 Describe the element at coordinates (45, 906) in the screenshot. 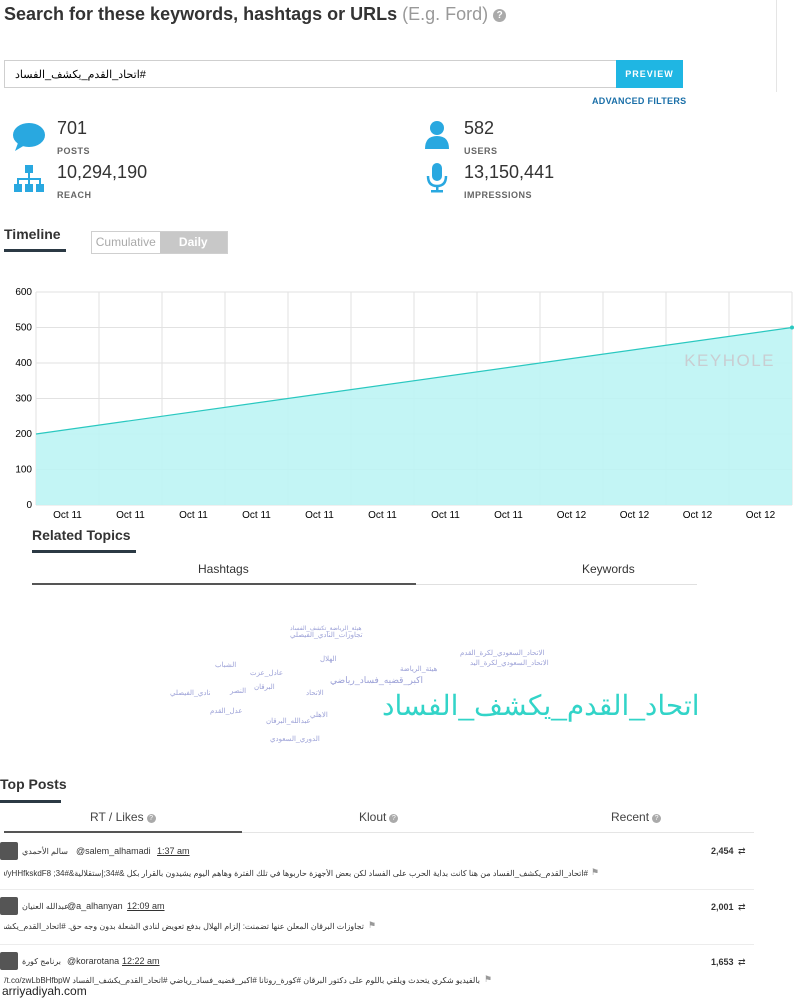

I see `post-author-name: عبدالله العنيان` at that location.